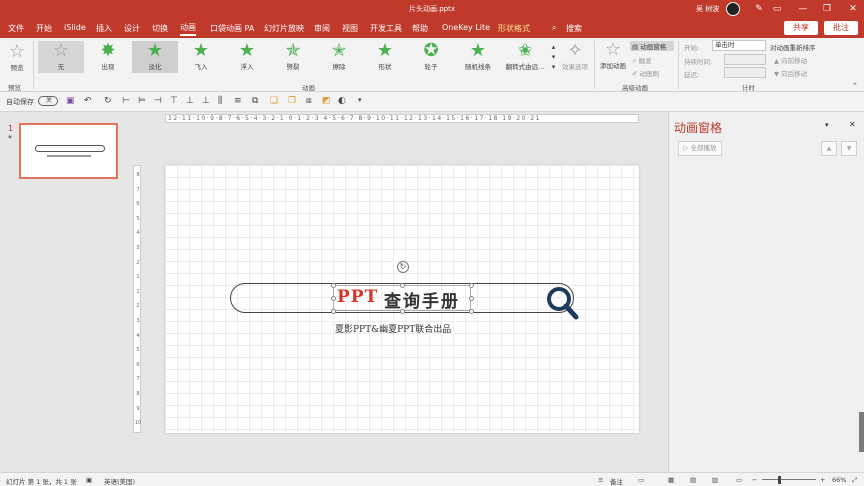 Image resolution: width=864 pixels, height=486 pixels. What do you see at coordinates (574, 28) in the screenshot?
I see `tell-me-search: 搜索` at bounding box center [574, 28].